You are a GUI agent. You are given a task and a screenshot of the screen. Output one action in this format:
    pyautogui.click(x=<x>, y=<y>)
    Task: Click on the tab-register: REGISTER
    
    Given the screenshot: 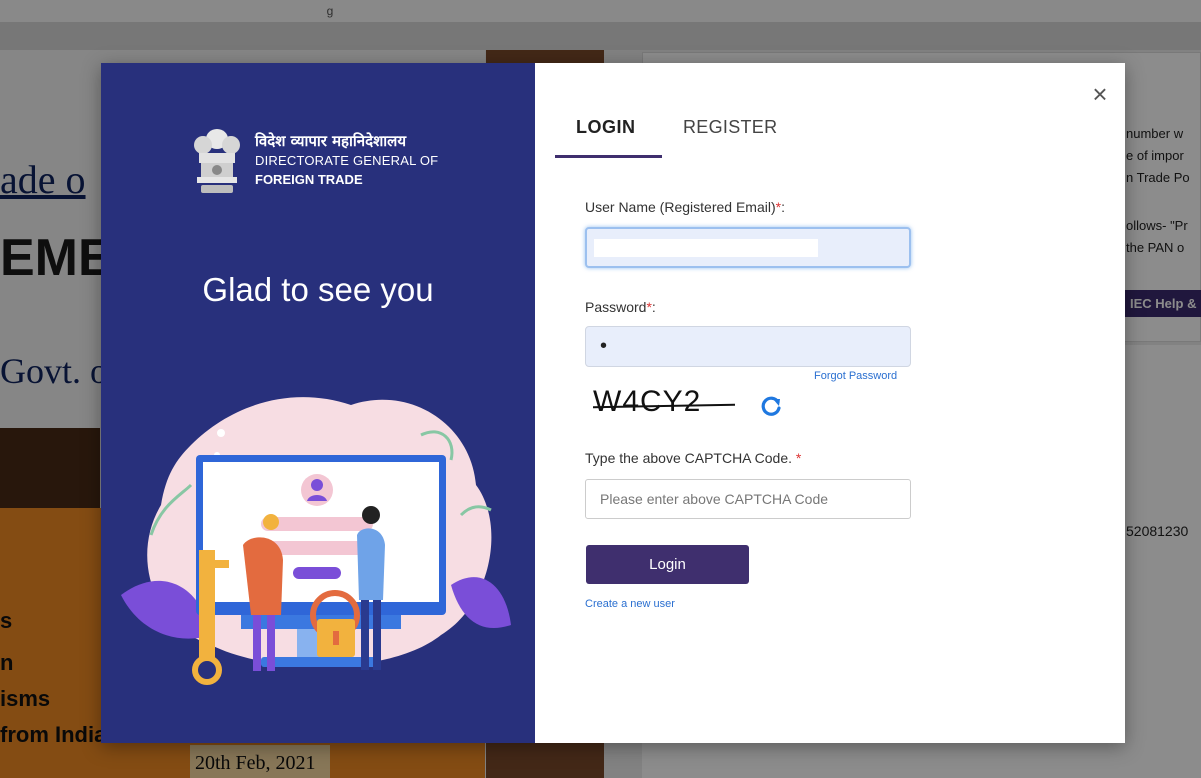 What is the action you would take?
    pyautogui.click(x=730, y=127)
    